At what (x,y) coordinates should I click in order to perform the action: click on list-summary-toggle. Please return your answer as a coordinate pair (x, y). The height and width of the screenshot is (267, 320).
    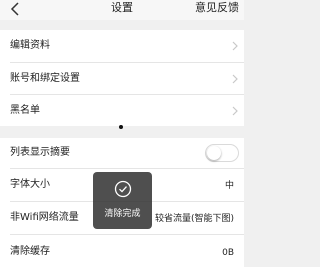
    Looking at the image, I should click on (222, 153).